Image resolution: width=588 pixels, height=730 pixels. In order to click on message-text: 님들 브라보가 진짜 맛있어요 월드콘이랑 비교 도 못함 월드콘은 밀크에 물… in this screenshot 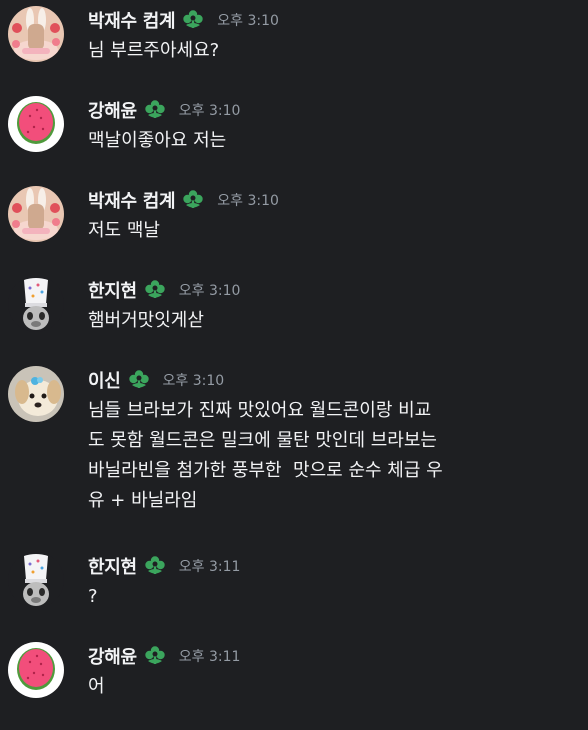, I will do `click(265, 455)`.